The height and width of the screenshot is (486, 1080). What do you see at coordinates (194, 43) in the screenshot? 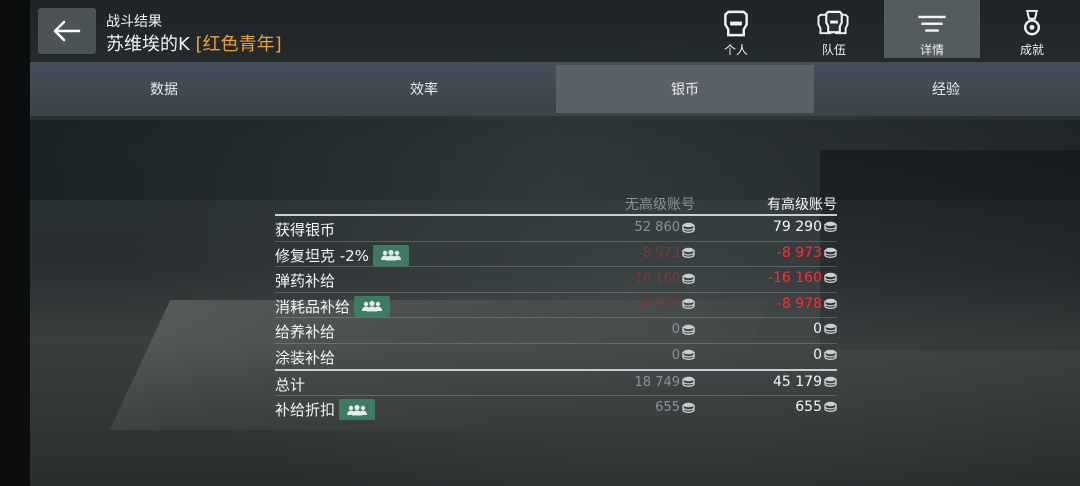
I see `player-title: 苏维埃的K [红色青年]` at bounding box center [194, 43].